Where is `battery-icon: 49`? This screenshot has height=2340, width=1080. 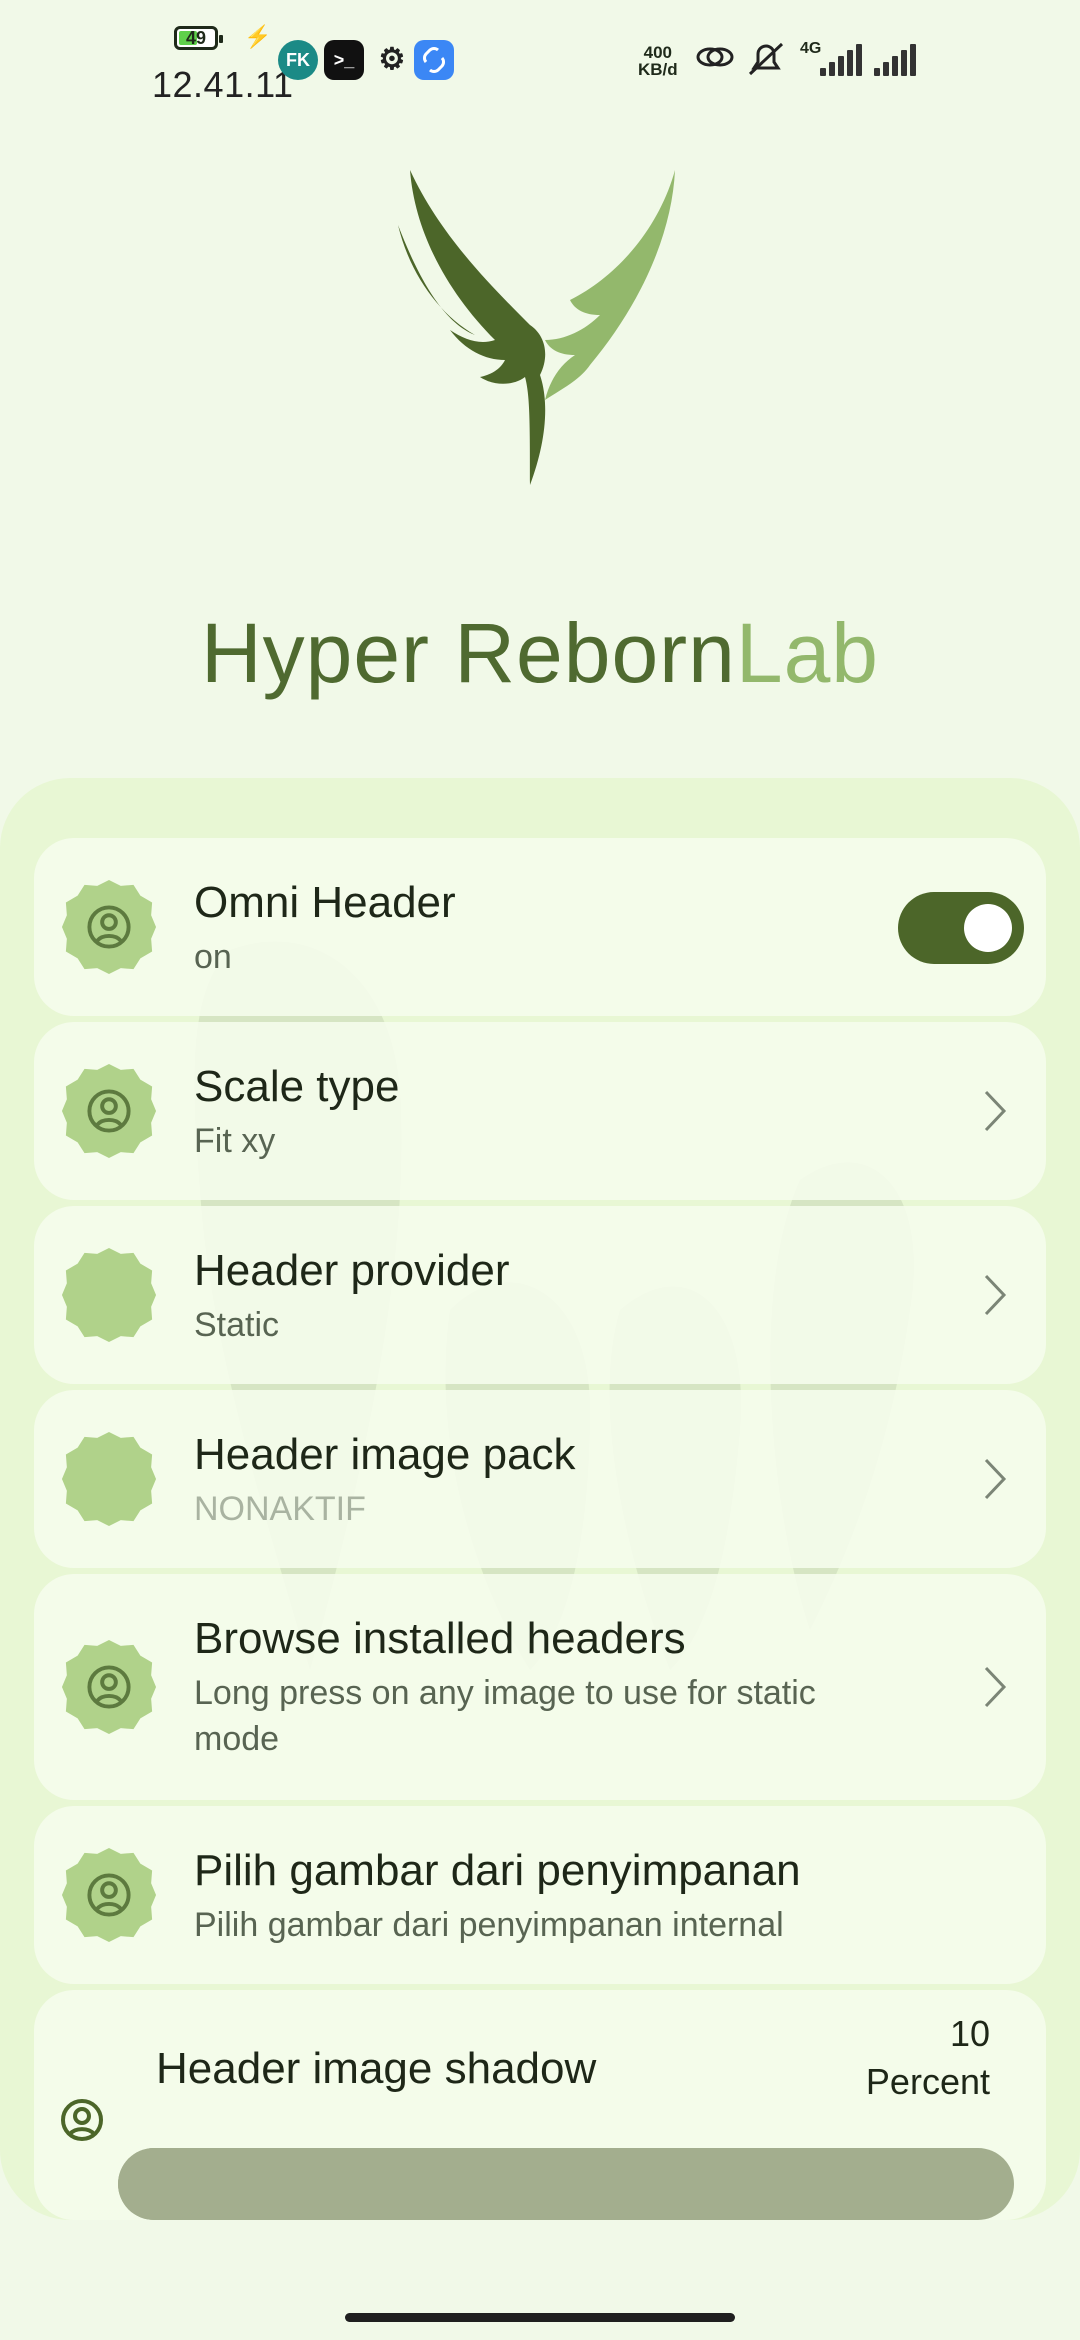 battery-icon: 49 is located at coordinates (198, 38).